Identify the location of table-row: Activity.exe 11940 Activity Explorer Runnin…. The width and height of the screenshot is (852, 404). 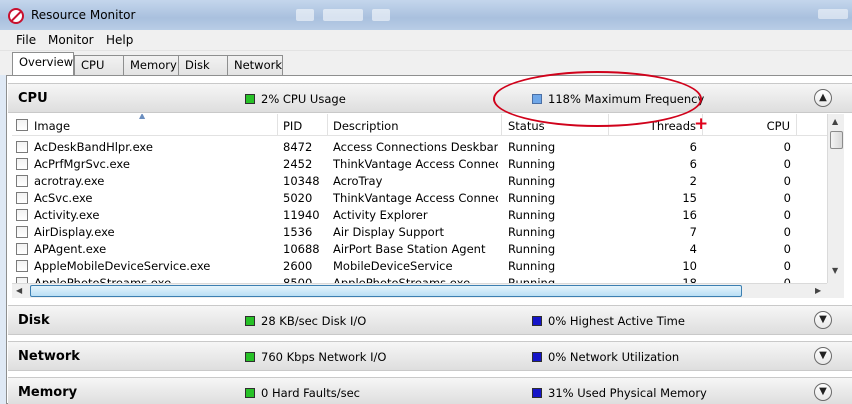
(419, 215).